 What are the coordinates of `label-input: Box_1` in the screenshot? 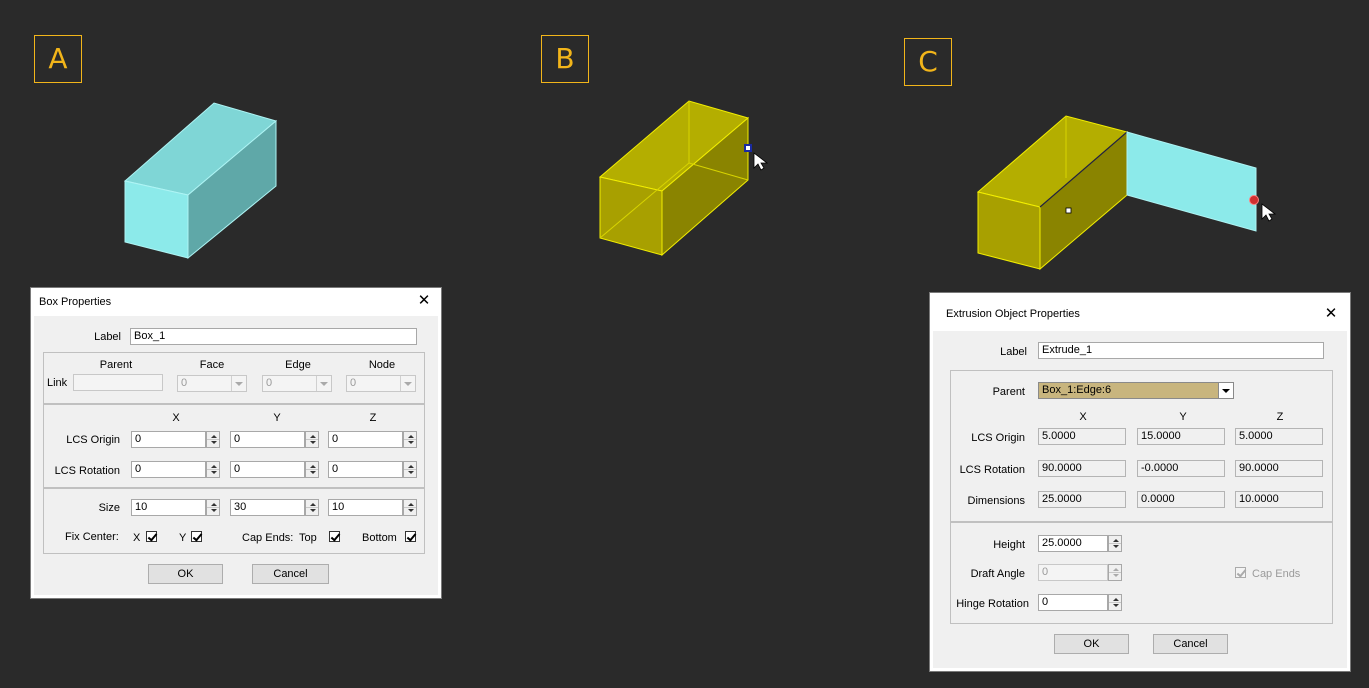 It's located at (273, 336).